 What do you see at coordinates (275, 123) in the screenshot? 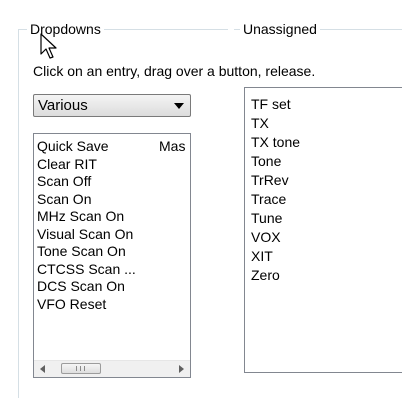
I see `list-item: TX` at bounding box center [275, 123].